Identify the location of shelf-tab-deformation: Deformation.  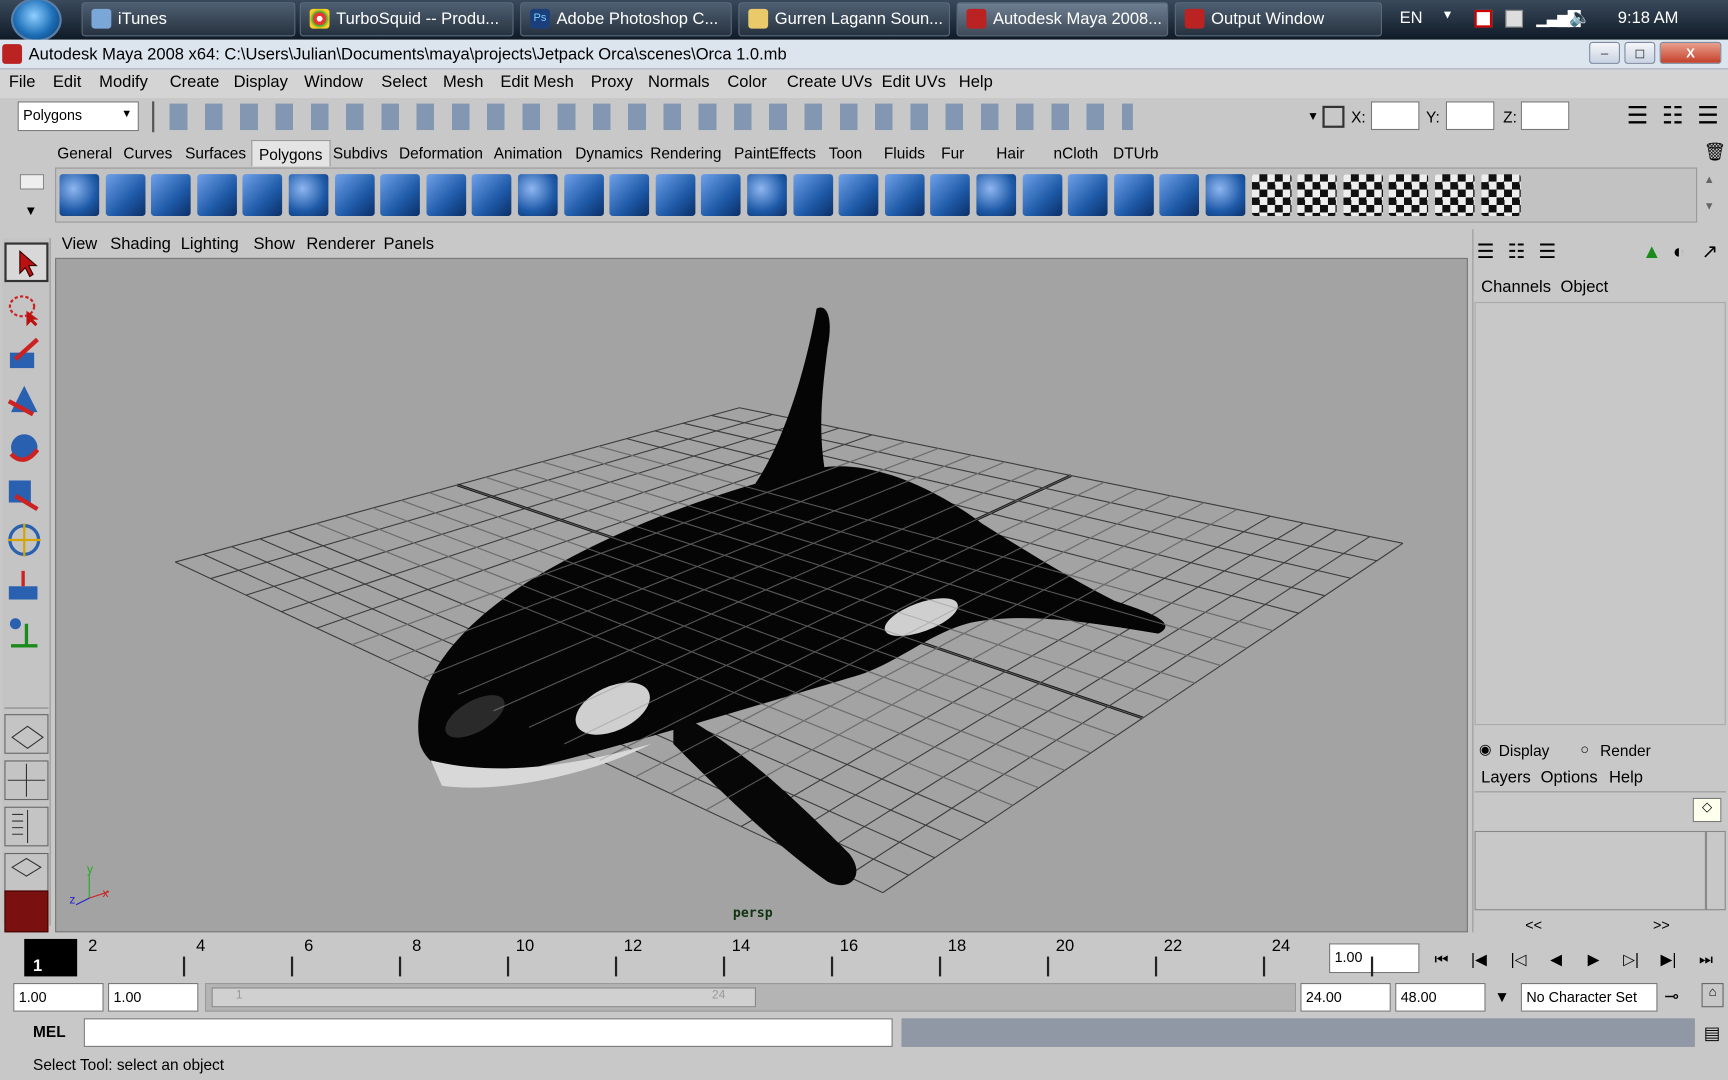
(441, 154).